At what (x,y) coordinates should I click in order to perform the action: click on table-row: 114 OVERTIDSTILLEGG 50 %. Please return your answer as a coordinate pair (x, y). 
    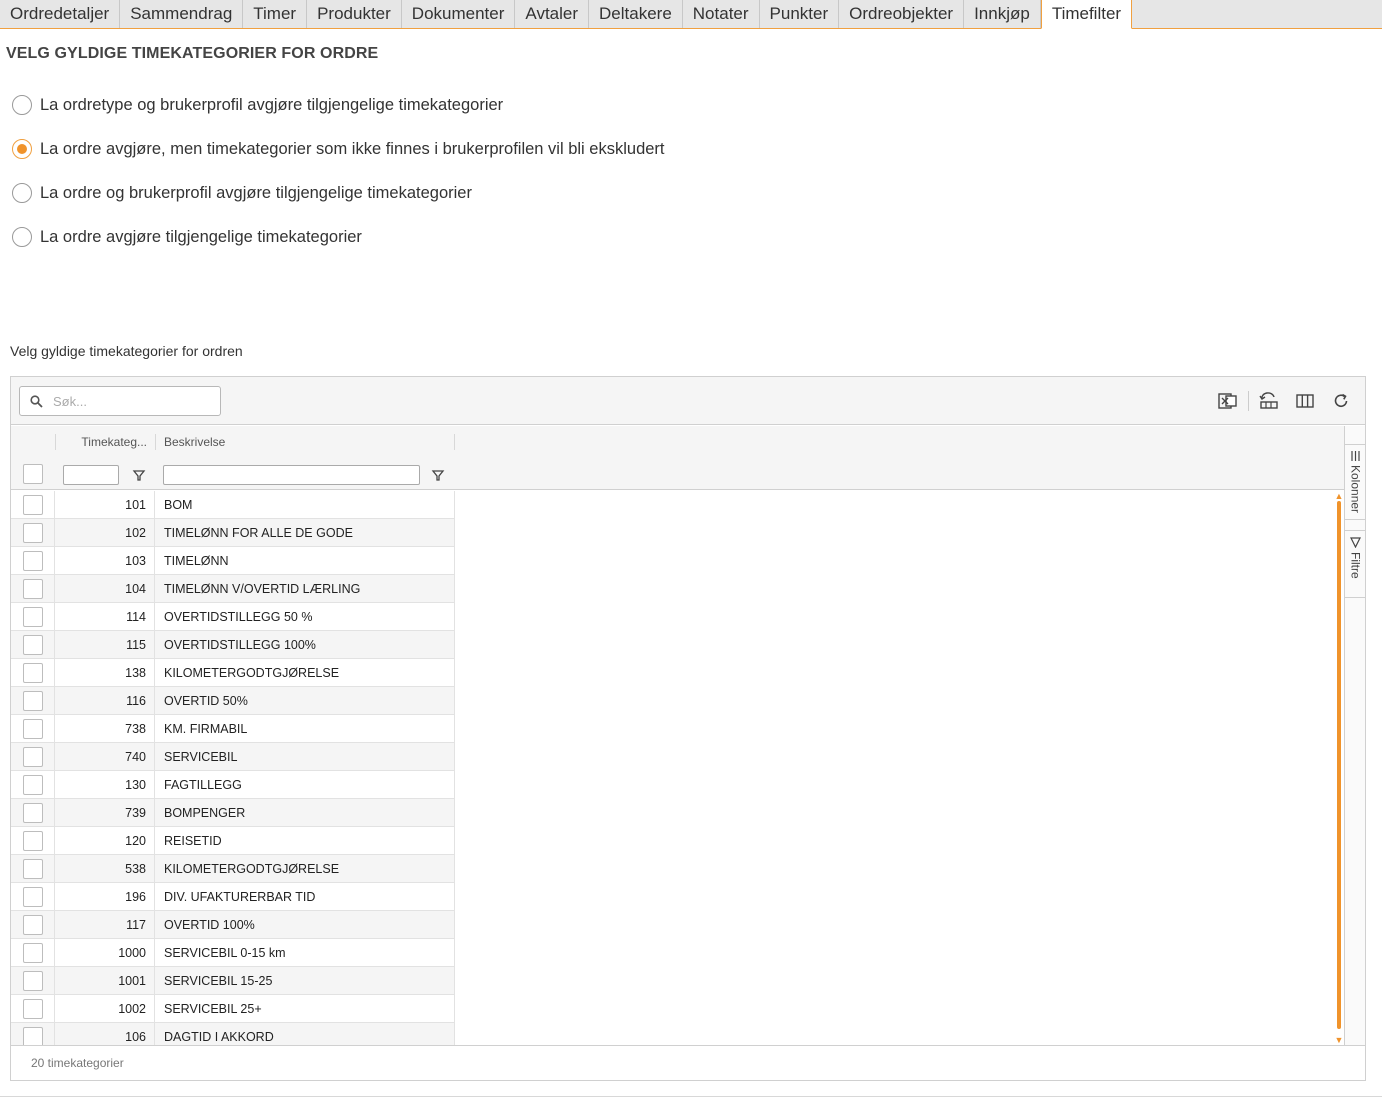
    Looking at the image, I should click on (233, 616).